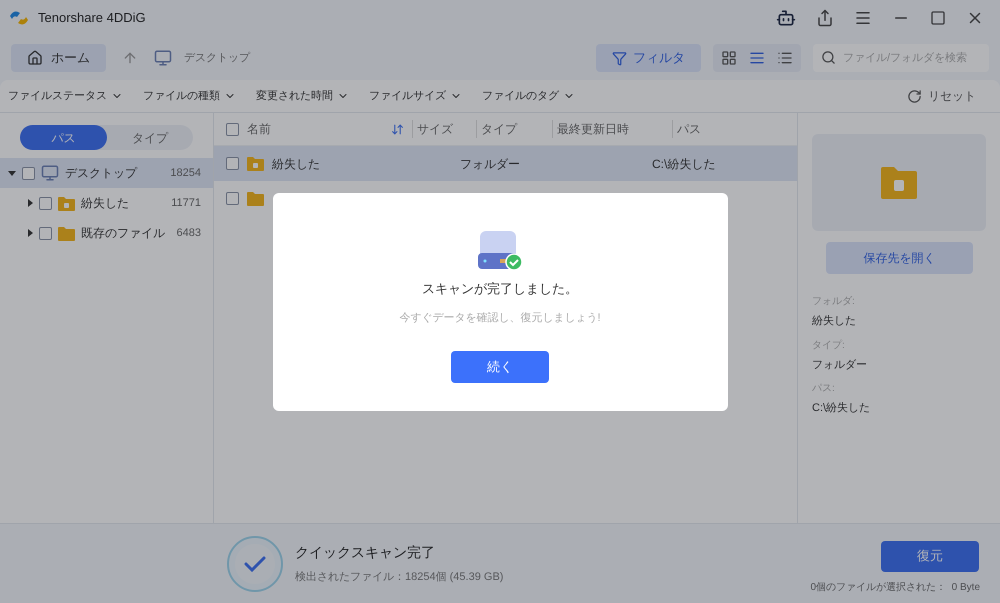 The height and width of the screenshot is (603, 1000). Describe the element at coordinates (834, 321) in the screenshot. I see `detail-value: 紛失した` at that location.